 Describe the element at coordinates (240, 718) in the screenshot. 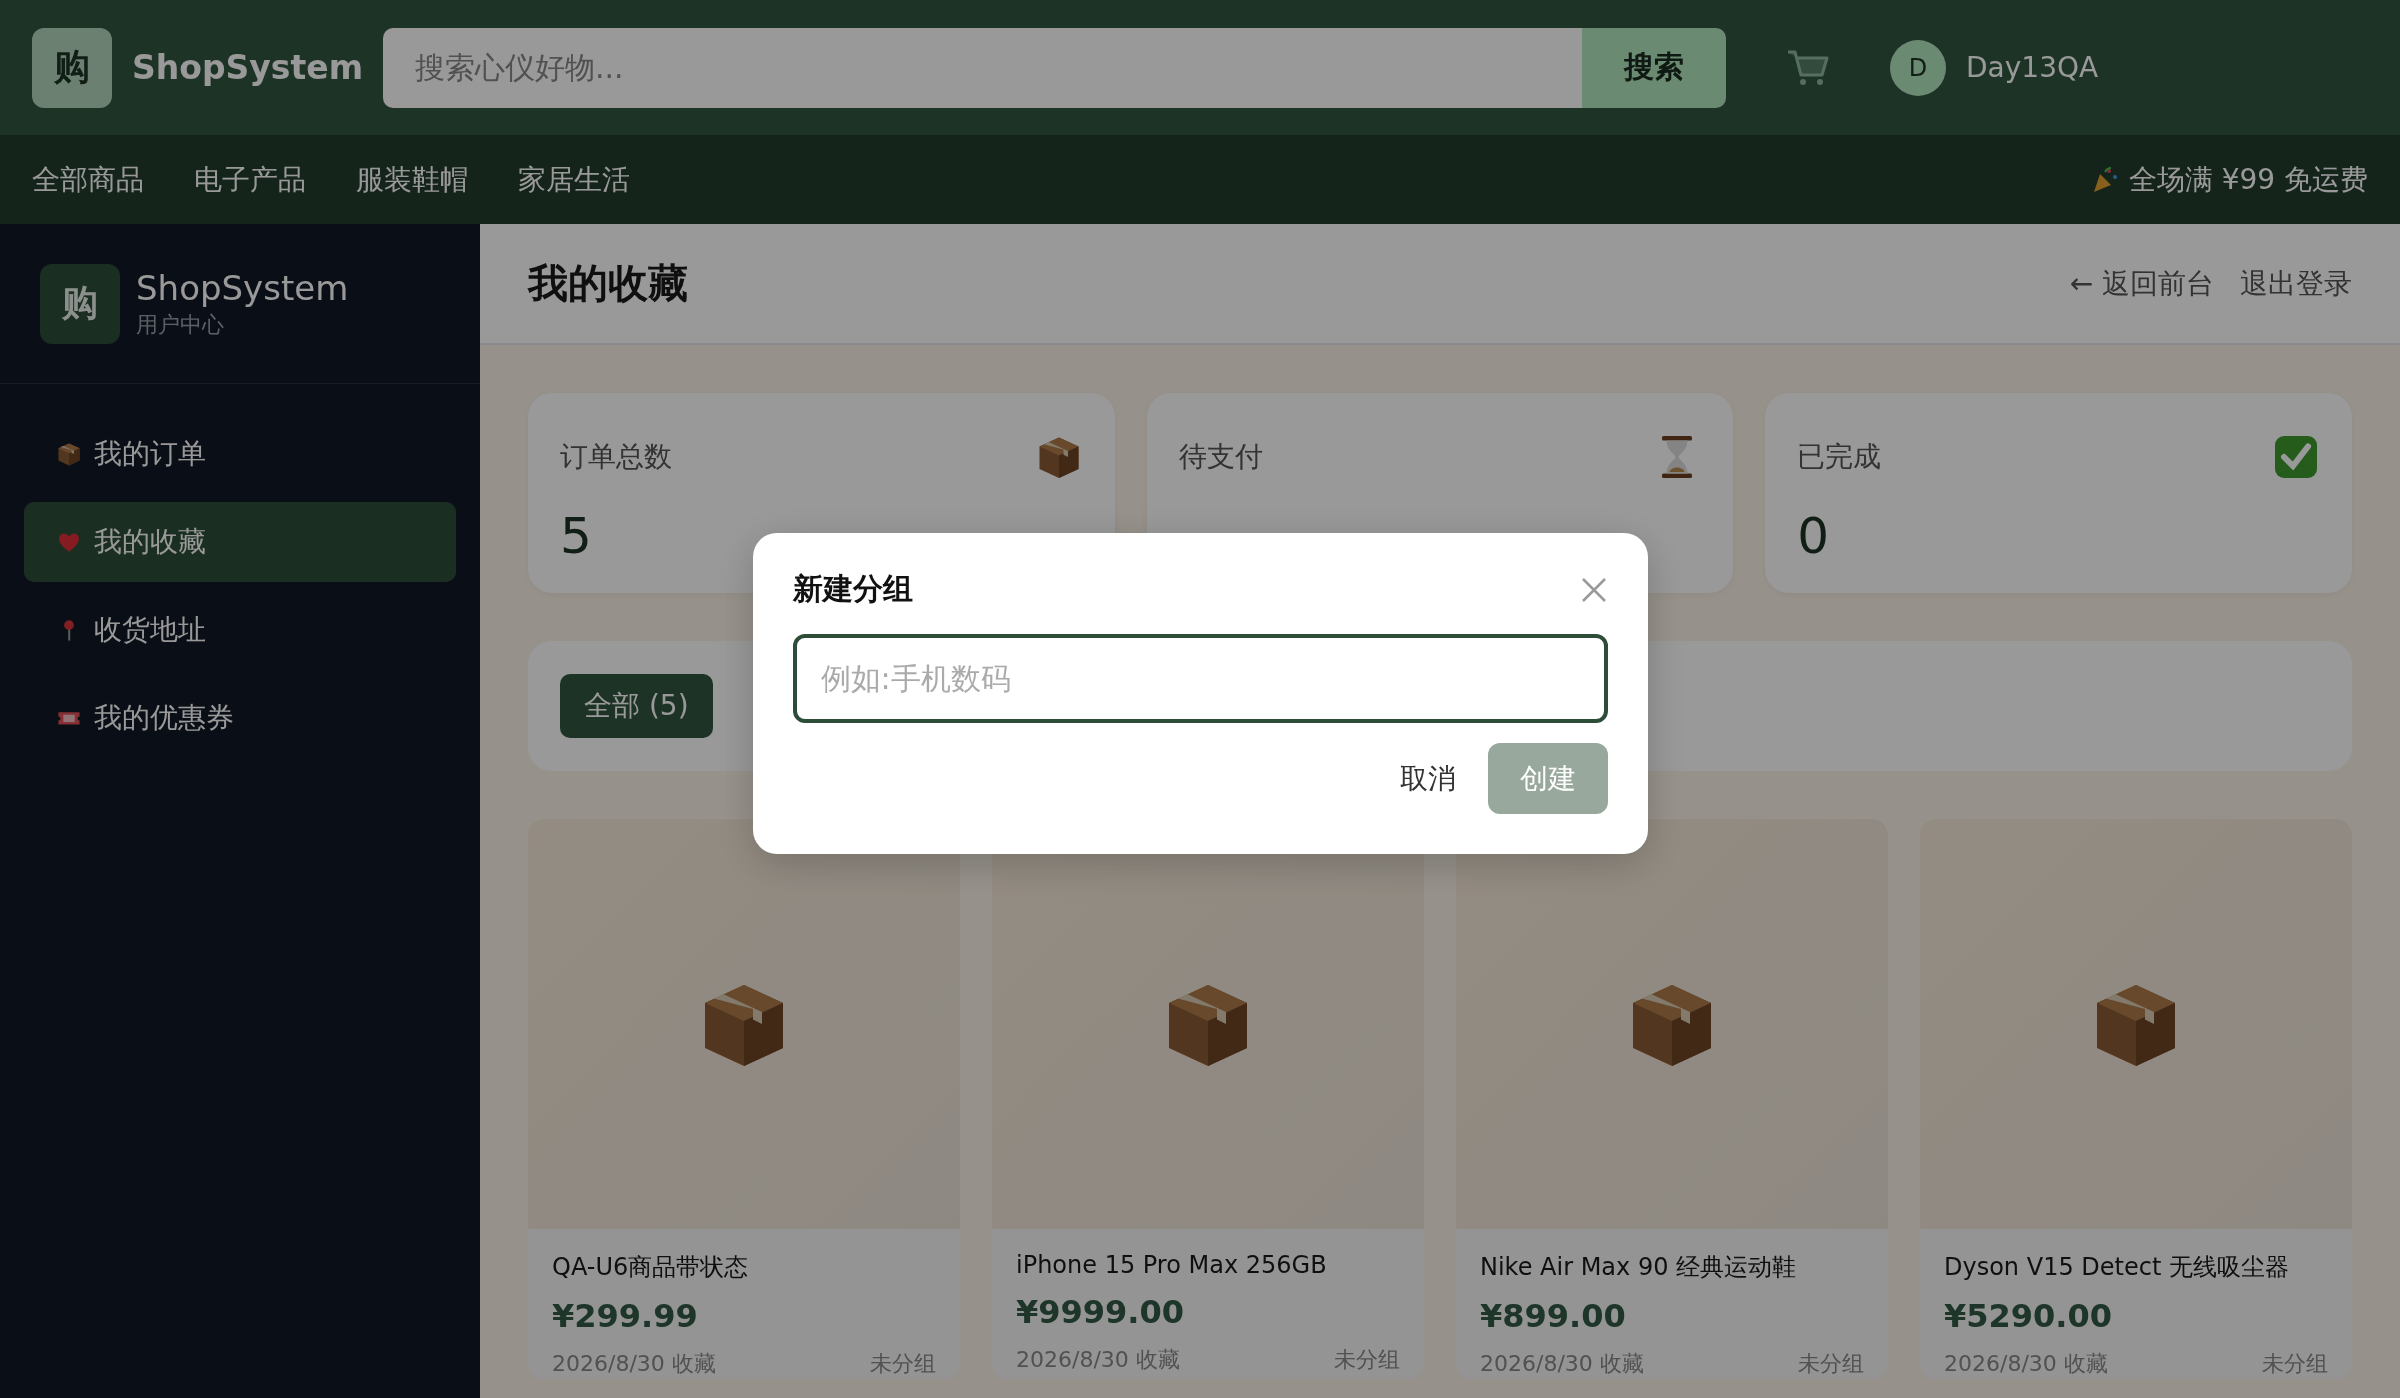

I see `sidebar-item: 我的优惠券` at that location.